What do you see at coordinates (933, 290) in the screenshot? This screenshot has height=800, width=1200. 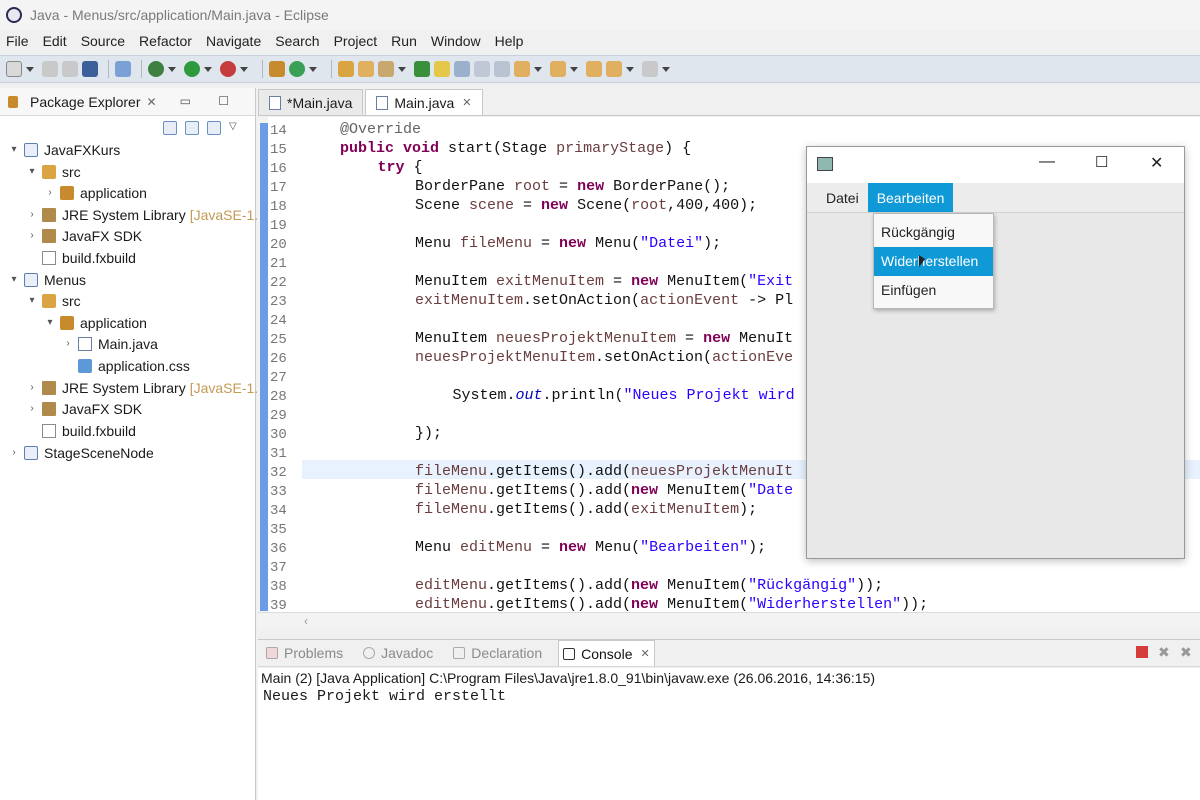 I see `fx-menu-item-einfuegen: Einfügen` at bounding box center [933, 290].